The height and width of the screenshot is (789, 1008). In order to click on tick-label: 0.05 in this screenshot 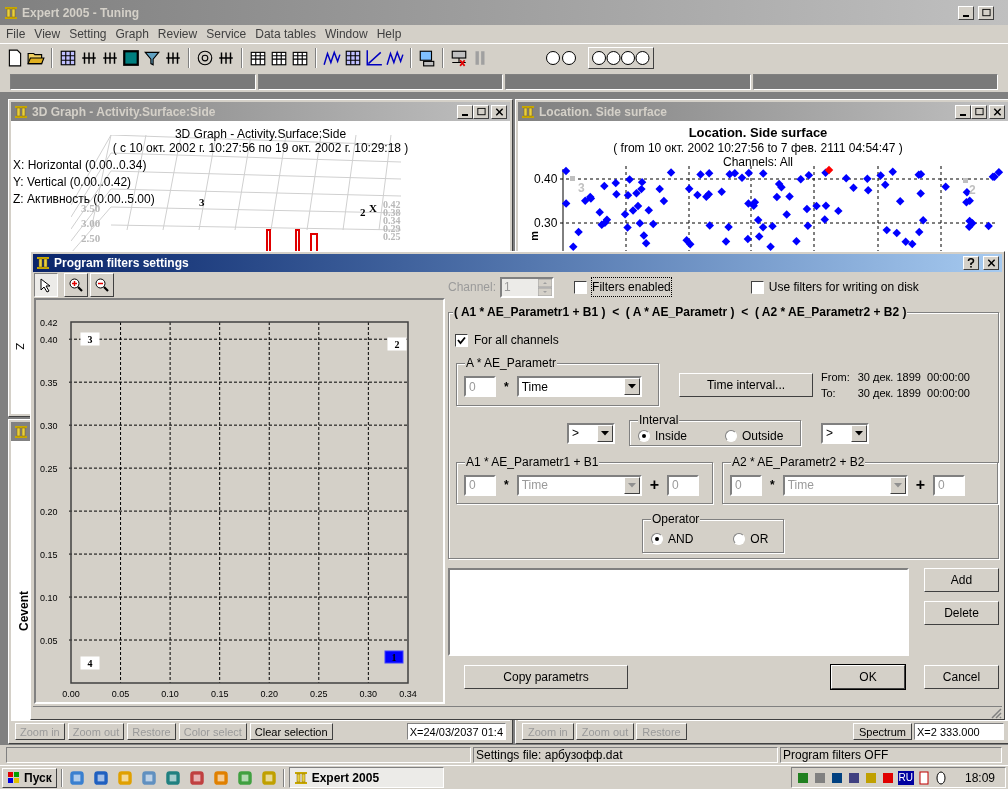, I will do `click(49, 641)`.